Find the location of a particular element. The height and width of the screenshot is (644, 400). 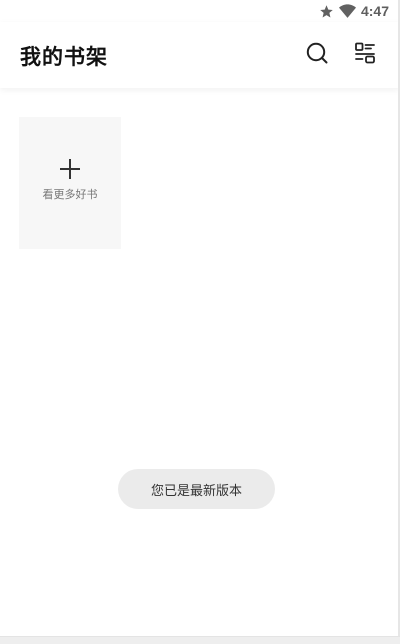

status-time: 4:47 is located at coordinates (374, 11).